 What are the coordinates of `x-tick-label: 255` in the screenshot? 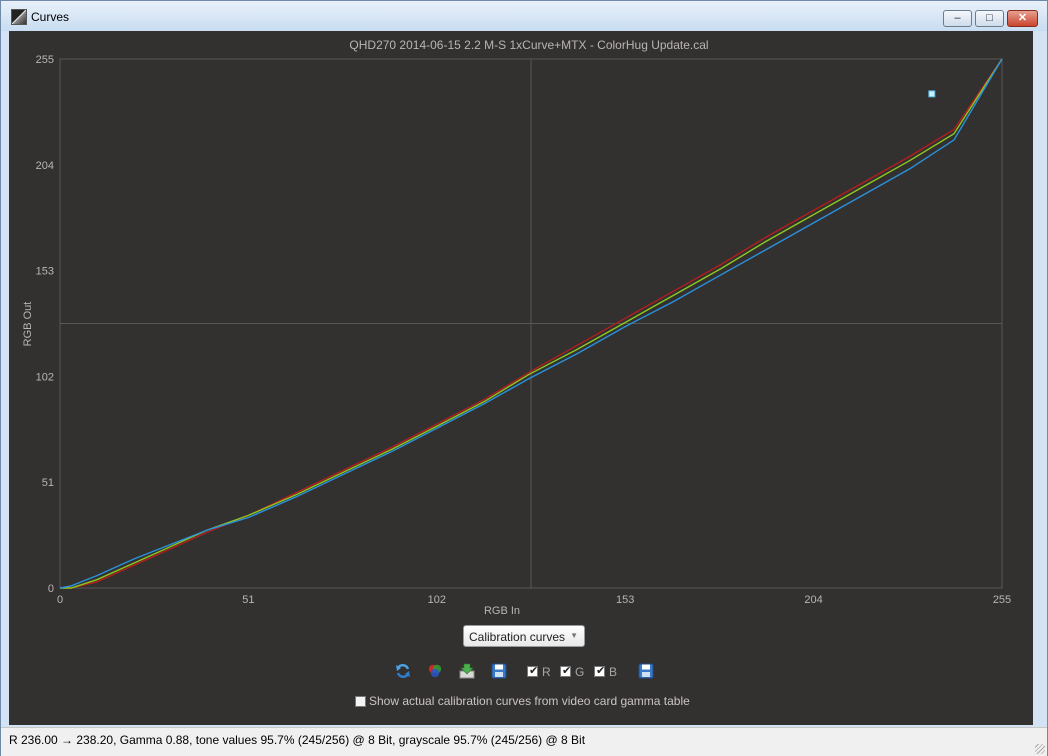 It's located at (1002, 600).